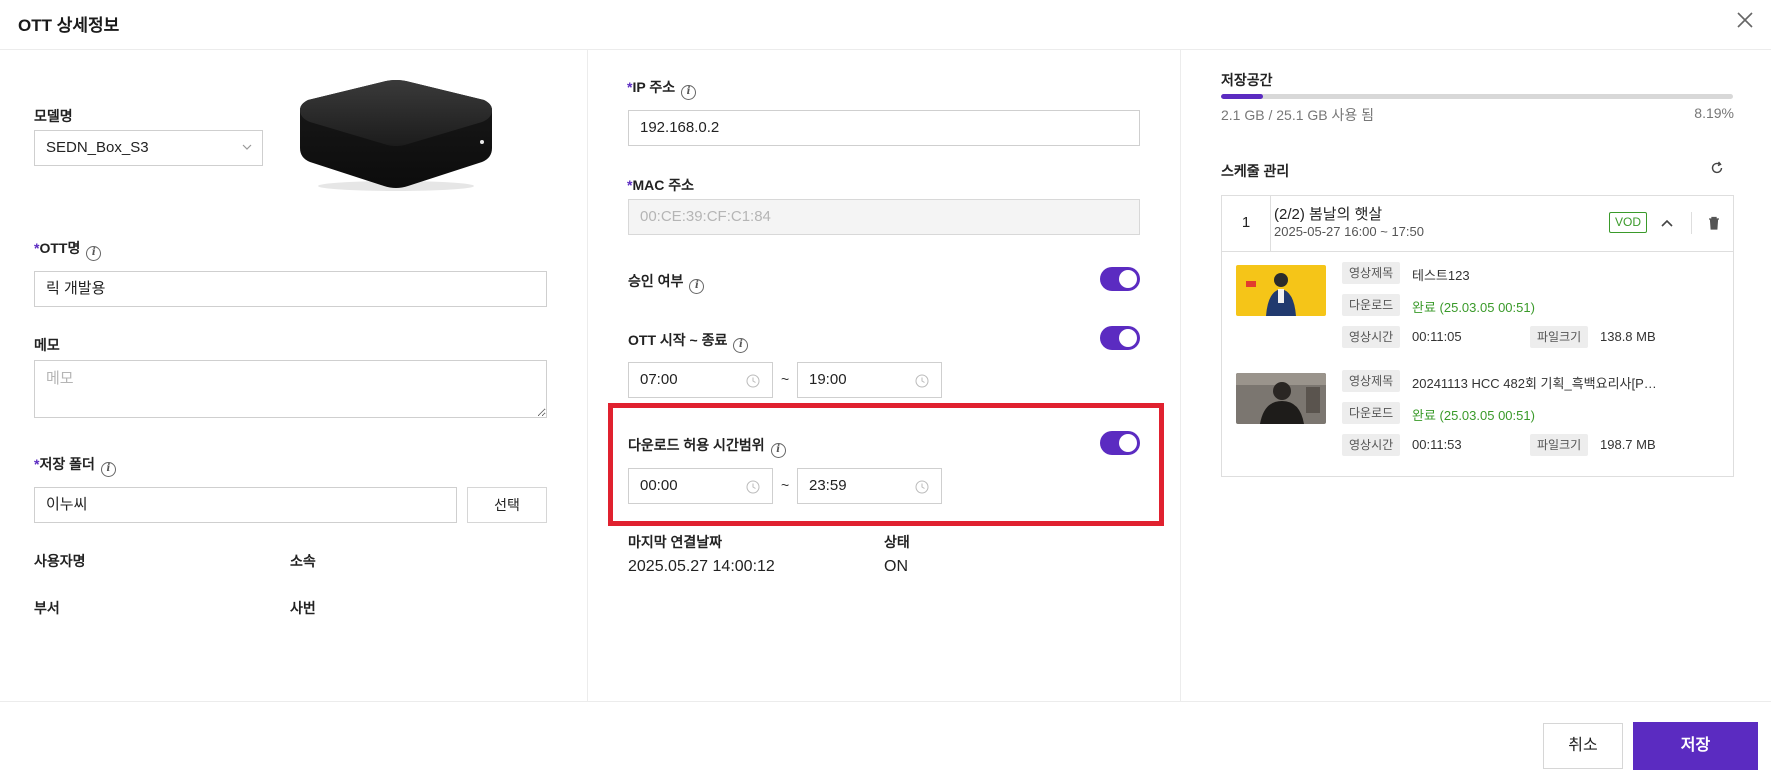 This screenshot has width=1771, height=779. Describe the element at coordinates (97, 147) in the screenshot. I see `model-select-value: SEDN_Box_S3` at that location.